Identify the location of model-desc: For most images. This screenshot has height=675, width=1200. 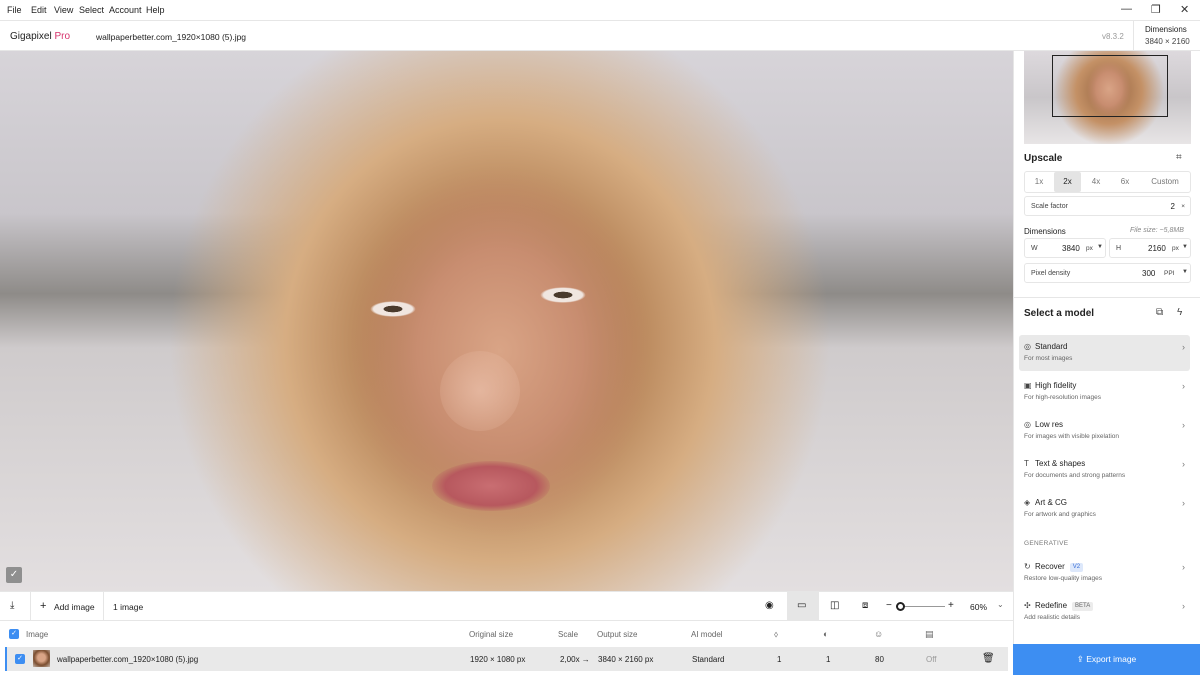
(1048, 358).